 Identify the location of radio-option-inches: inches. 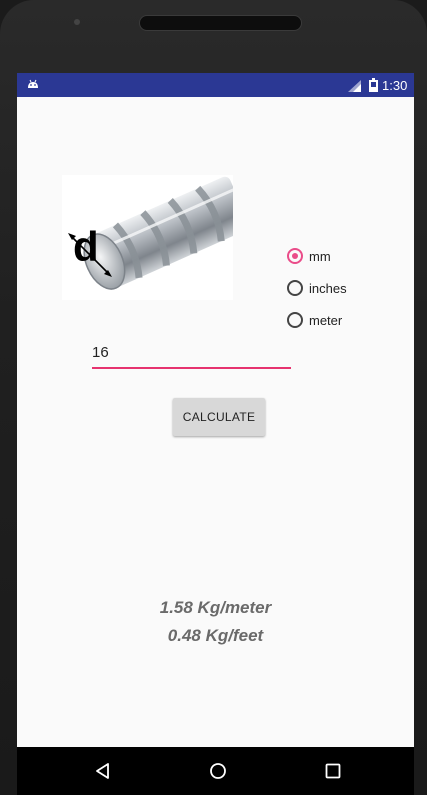
(317, 288).